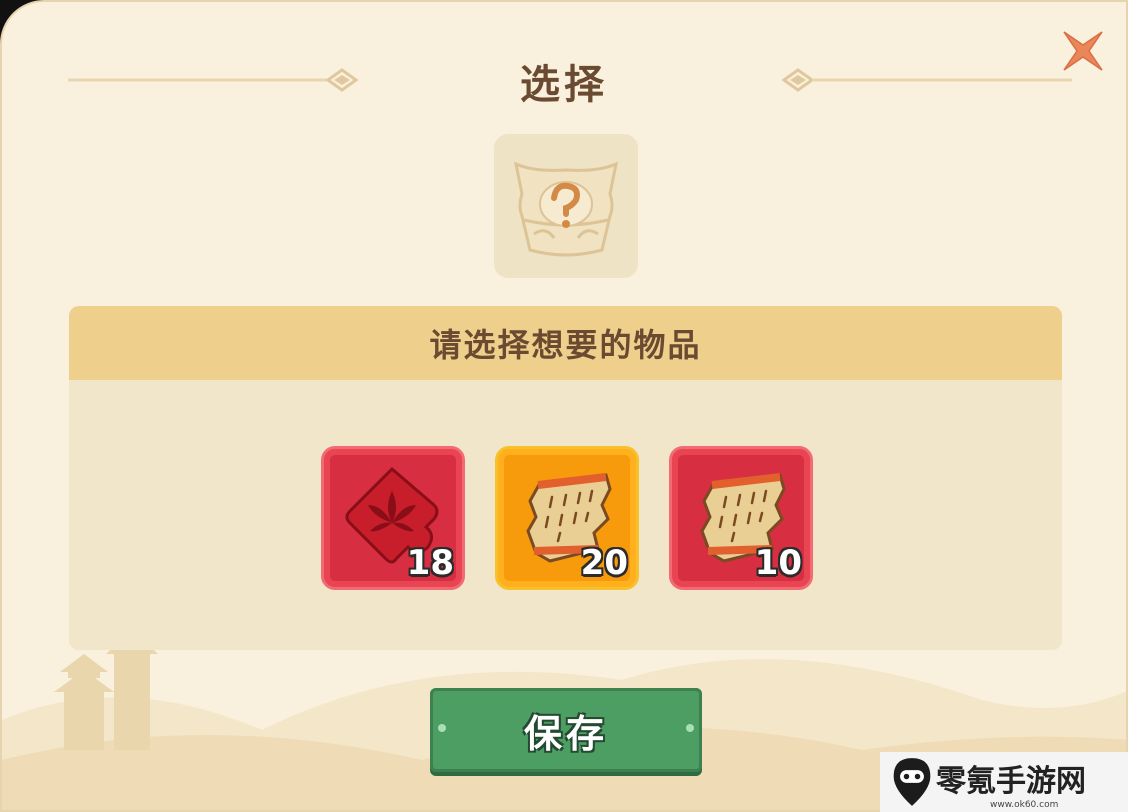 The image size is (1128, 812). I want to click on panel-header: 请选择想要的物品, so click(565, 343).